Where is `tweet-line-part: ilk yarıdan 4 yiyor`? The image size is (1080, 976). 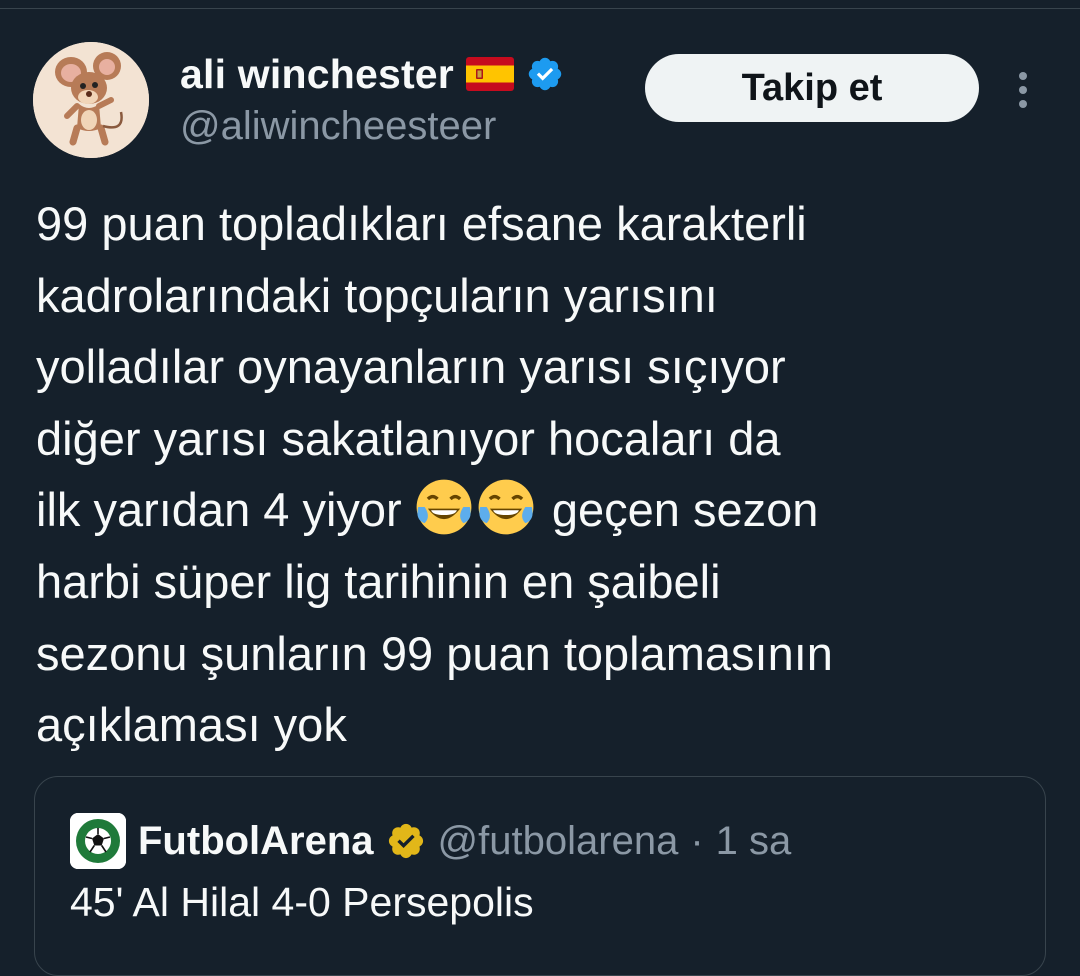 tweet-line-part: ilk yarıdan 4 yiyor is located at coordinates (225, 510).